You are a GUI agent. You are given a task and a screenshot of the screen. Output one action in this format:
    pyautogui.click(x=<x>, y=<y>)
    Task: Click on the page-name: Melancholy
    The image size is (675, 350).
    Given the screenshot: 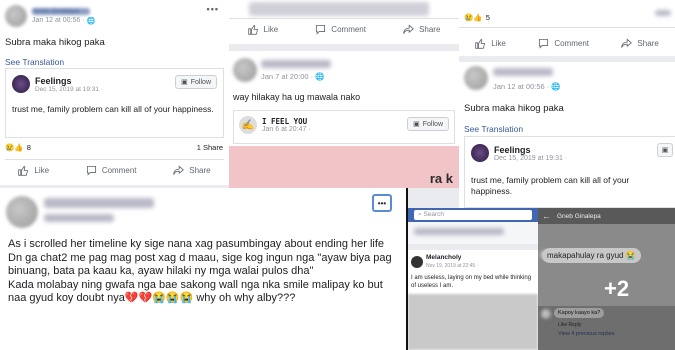 What is the action you would take?
    pyautogui.click(x=443, y=257)
    